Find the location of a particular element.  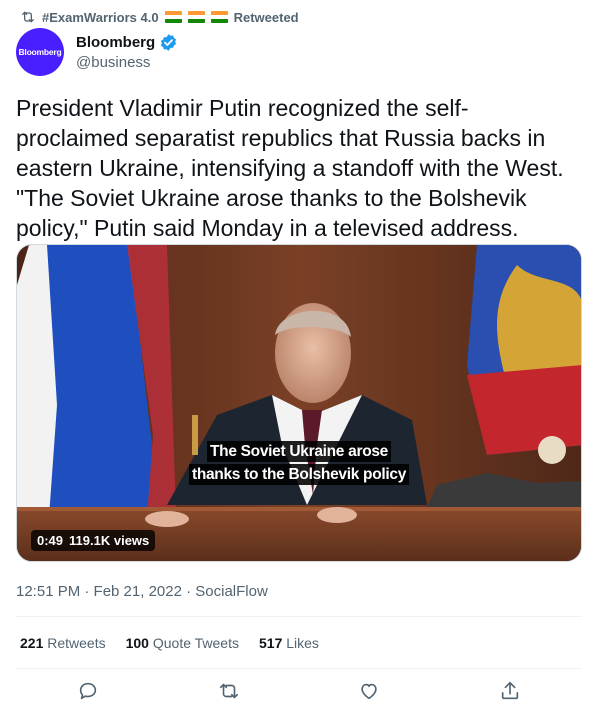

like-icon is located at coordinates (369, 691).